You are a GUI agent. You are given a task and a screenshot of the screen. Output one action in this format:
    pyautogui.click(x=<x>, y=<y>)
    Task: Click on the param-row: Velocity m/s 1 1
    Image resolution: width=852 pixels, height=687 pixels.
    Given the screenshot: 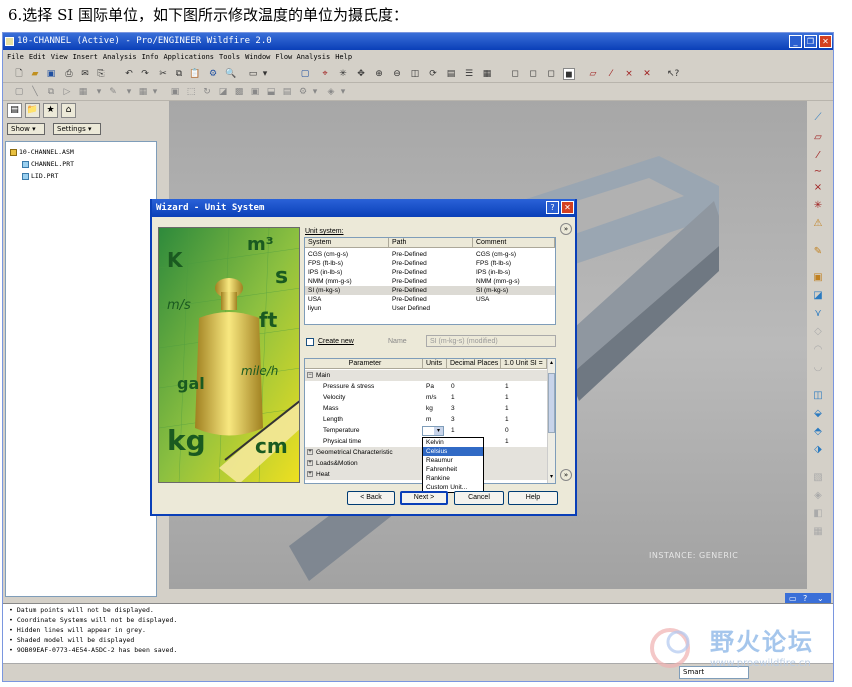 What is the action you would take?
    pyautogui.click(x=427, y=397)
    